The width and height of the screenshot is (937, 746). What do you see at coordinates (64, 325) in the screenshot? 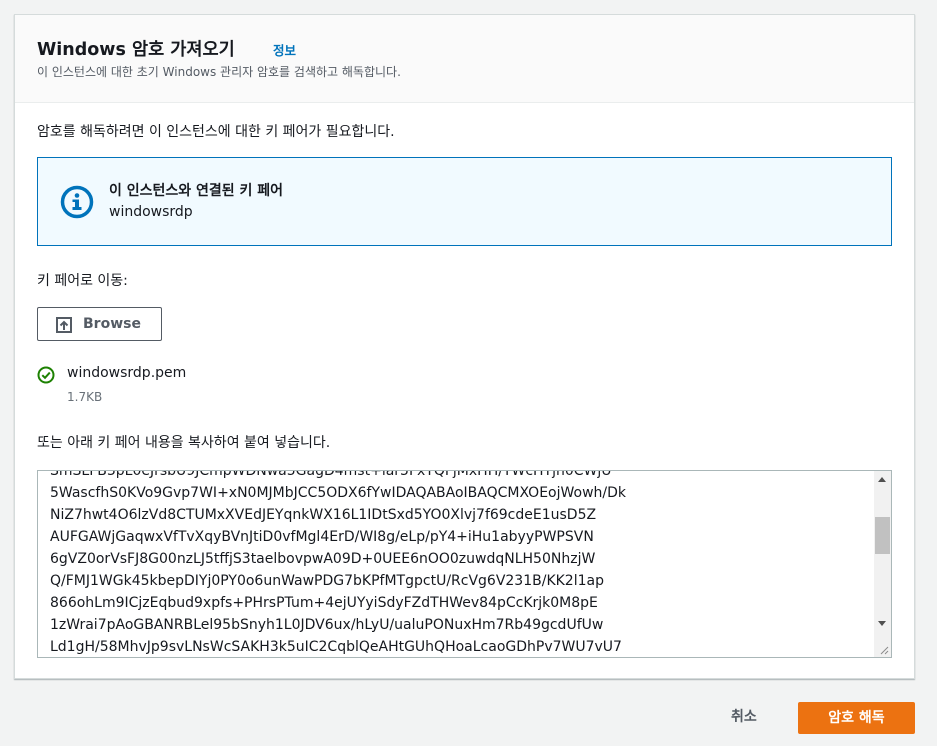
I see `upload-icon` at bounding box center [64, 325].